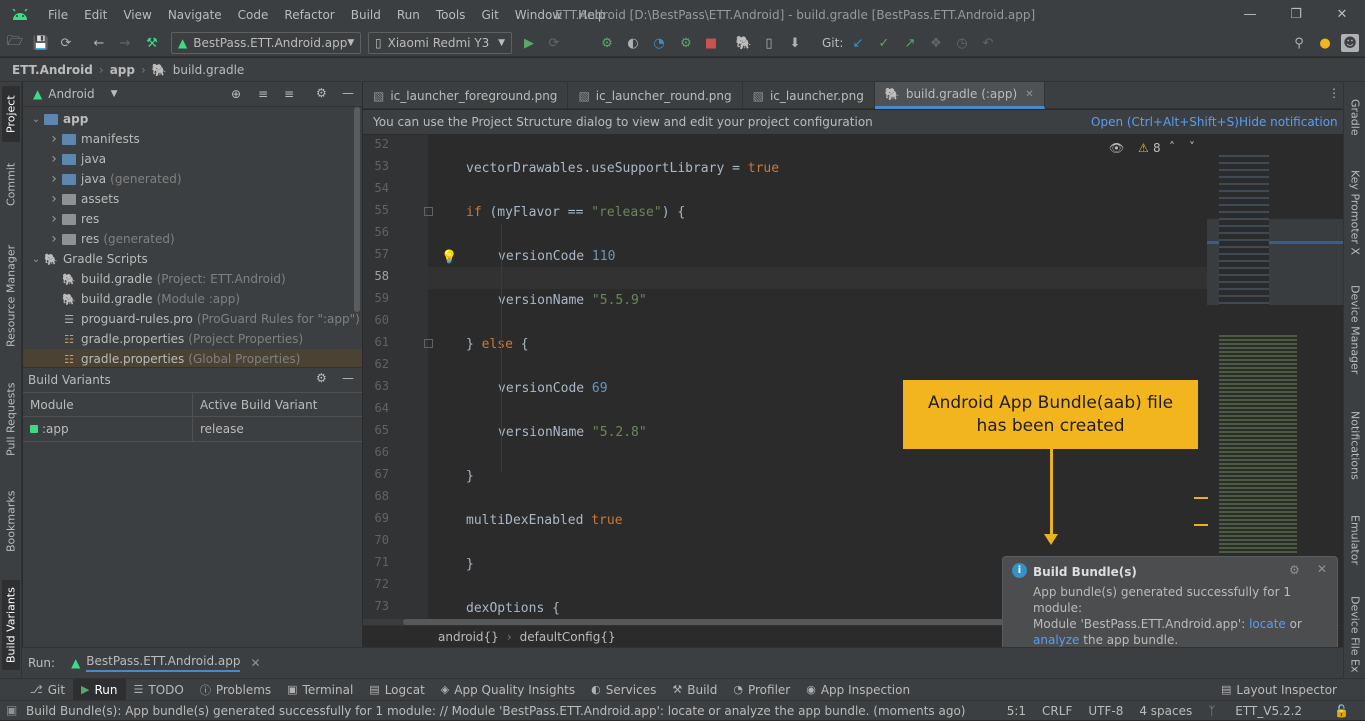  I want to click on menu-run: Run, so click(408, 15).